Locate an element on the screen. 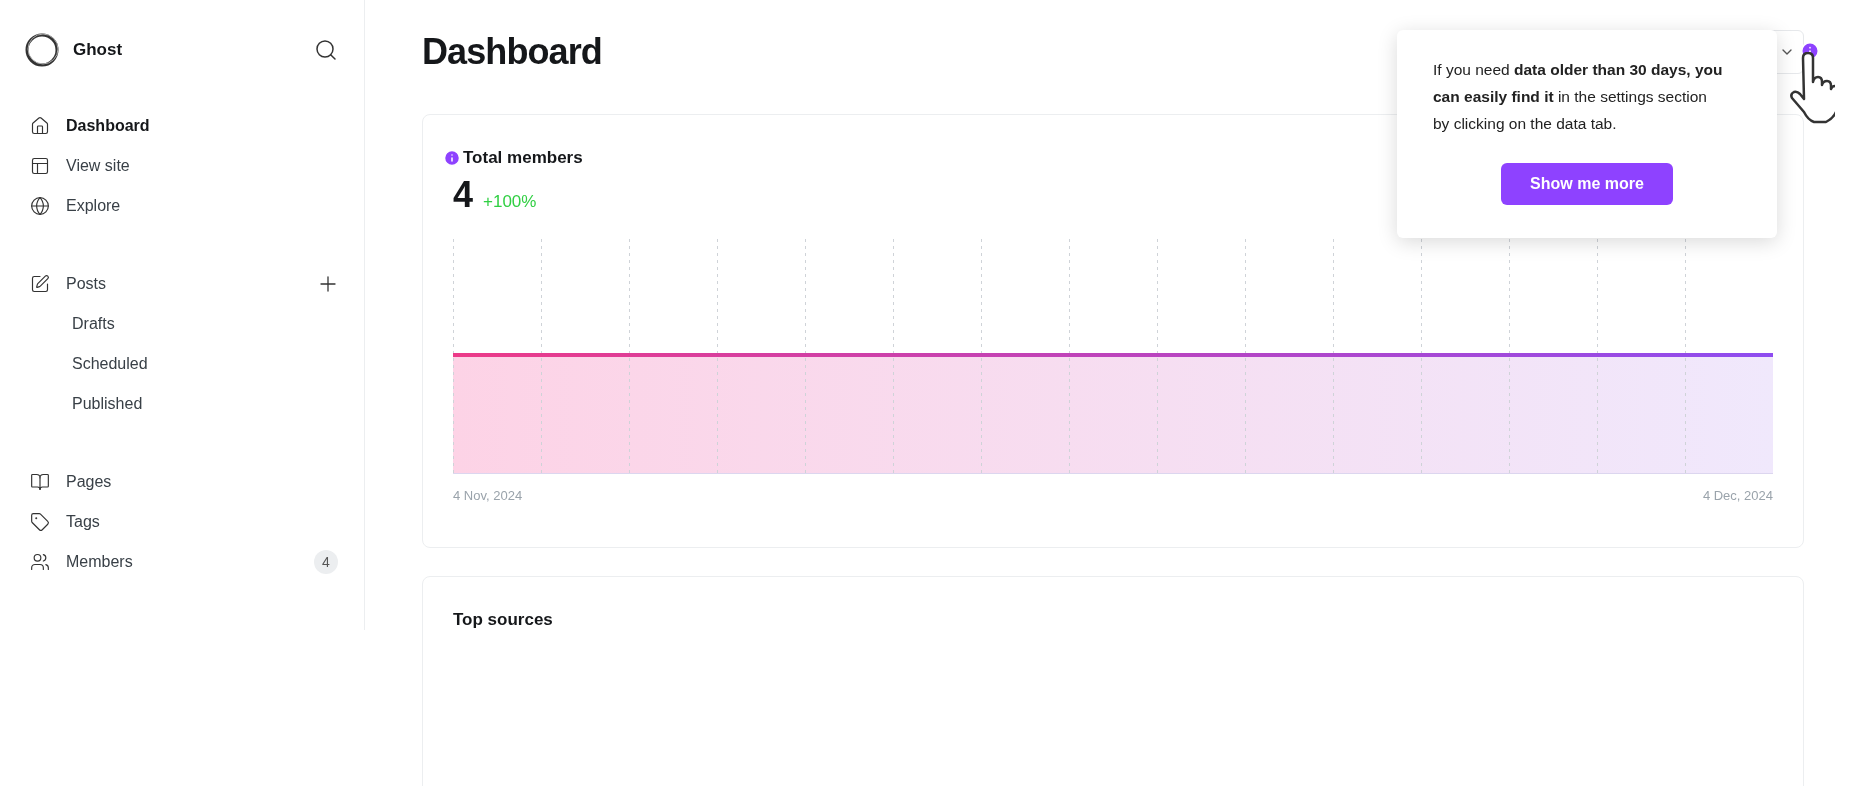  sidebar-item: View site is located at coordinates (98, 166).